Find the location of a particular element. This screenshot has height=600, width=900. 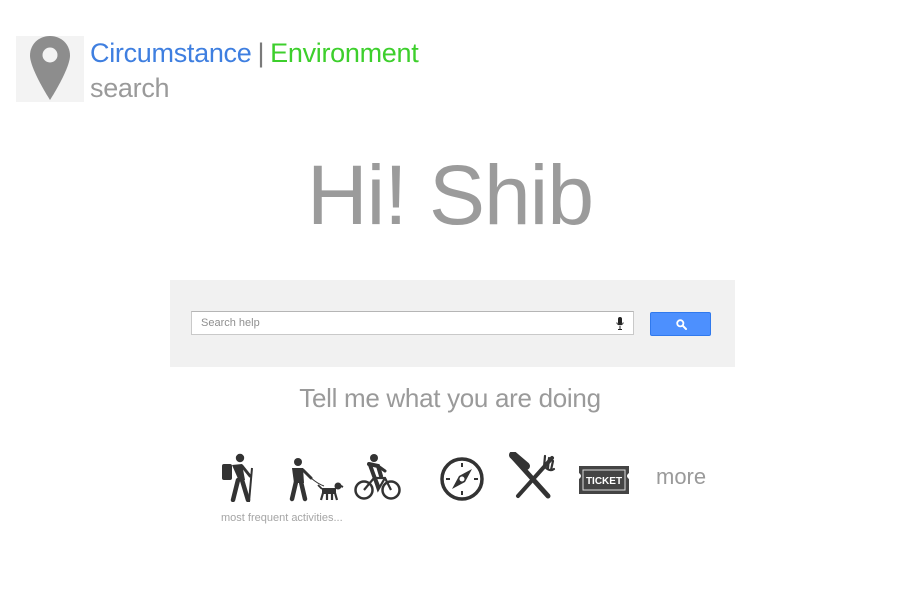

activity-navigation is located at coordinates (462, 478).